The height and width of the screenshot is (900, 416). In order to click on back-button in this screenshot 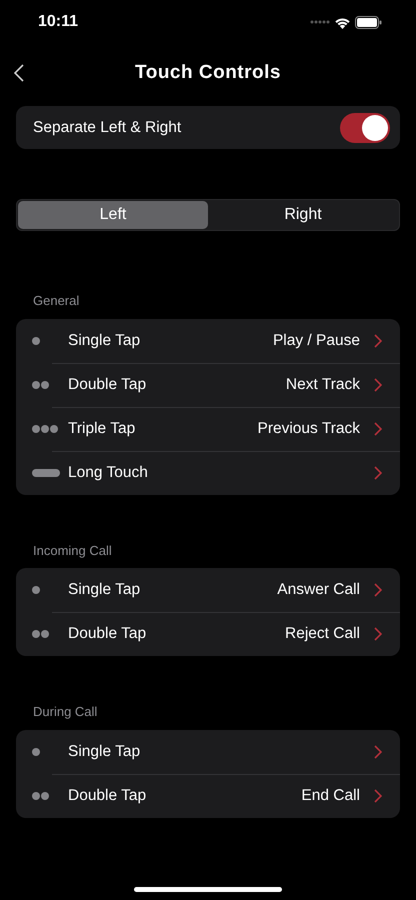, I will do `click(19, 73)`.